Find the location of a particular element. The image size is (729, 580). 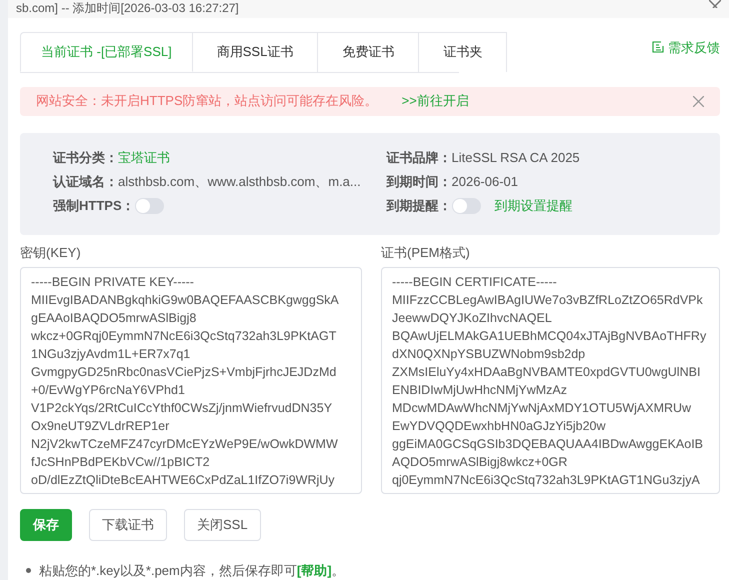

field-label: 证书分类： is located at coordinates (85, 157).